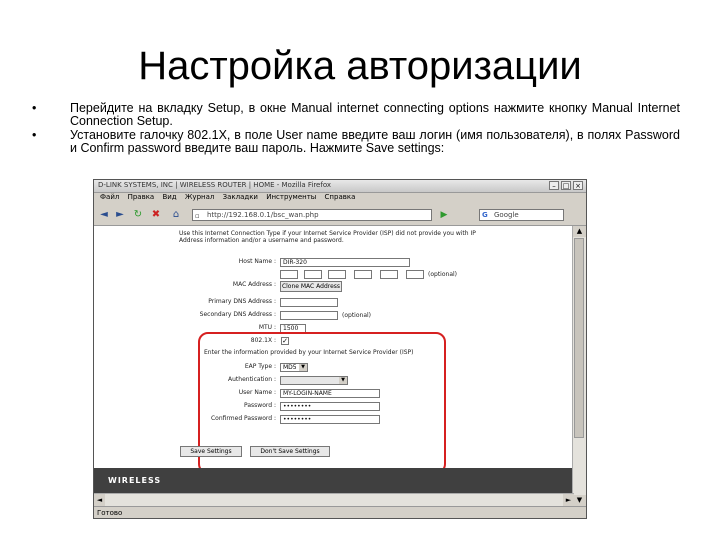  I want to click on reload-icon: ↻, so click(138, 215).